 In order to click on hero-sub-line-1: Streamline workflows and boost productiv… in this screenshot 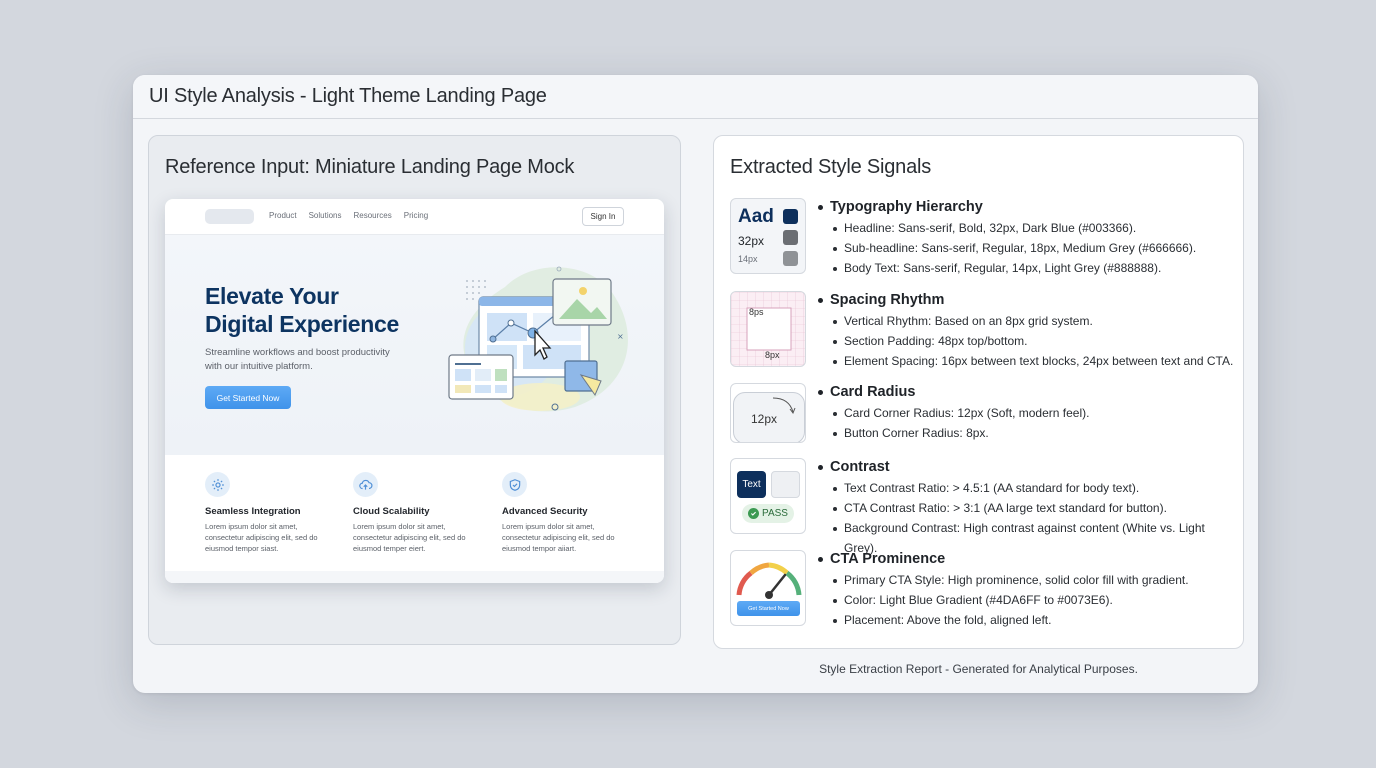, I will do `click(297, 352)`.